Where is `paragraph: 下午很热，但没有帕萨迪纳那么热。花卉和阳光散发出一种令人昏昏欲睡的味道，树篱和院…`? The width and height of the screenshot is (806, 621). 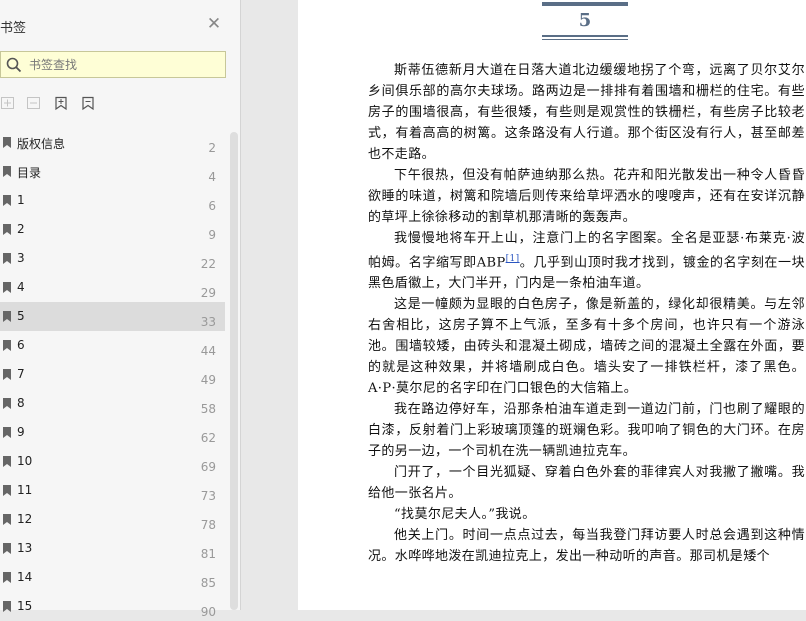 paragraph: 下午很热，但没有帕萨迪纳那么热。花卉和阳光散发出一种令人昏昏欲睡的味道，树篱和院… is located at coordinates (586, 196).